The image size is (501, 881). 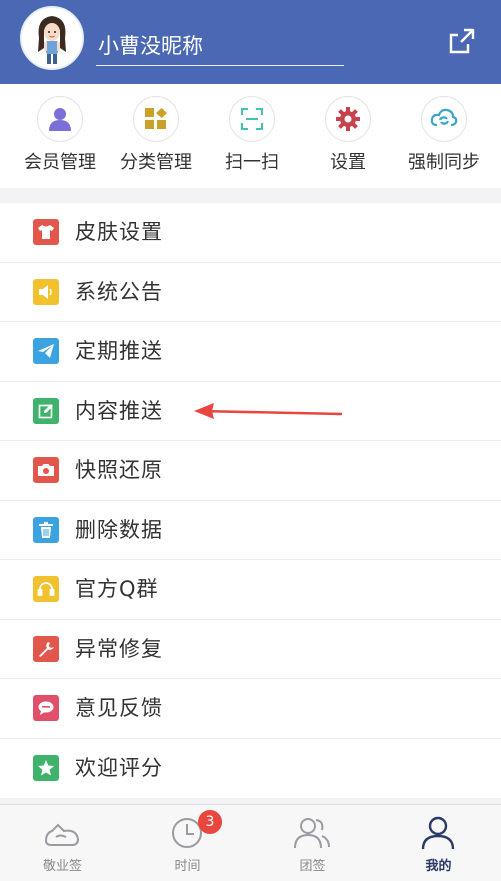 I want to click on avatar-girl-illustration, so click(x=52, y=38).